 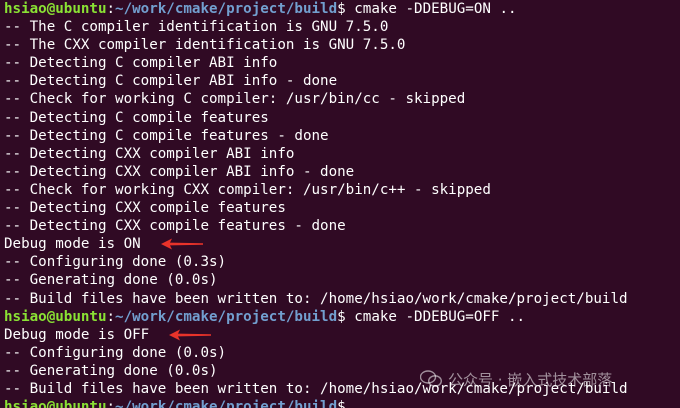 I want to click on output-text: -- Detecting CXX compiler ABI info, so click(x=149, y=153).